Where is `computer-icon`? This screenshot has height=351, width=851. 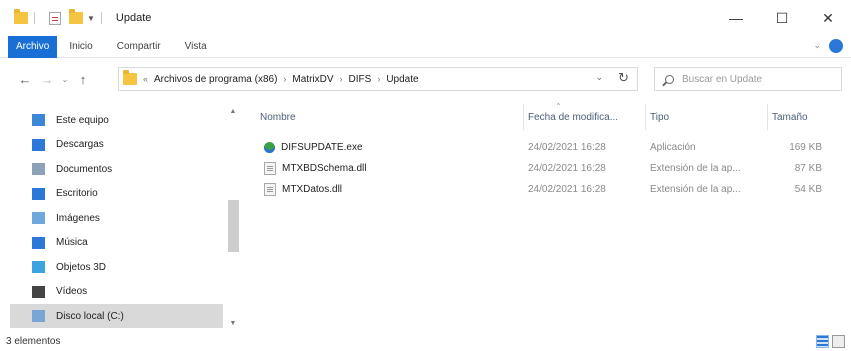 computer-icon is located at coordinates (38, 120).